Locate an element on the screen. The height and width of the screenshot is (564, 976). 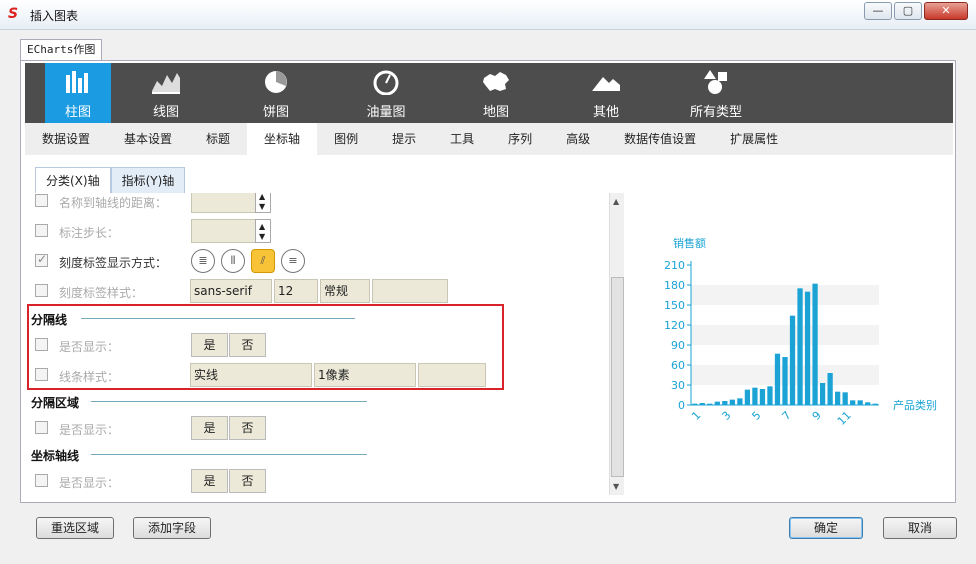
chart-type-map: 地图 is located at coordinates (496, 93).